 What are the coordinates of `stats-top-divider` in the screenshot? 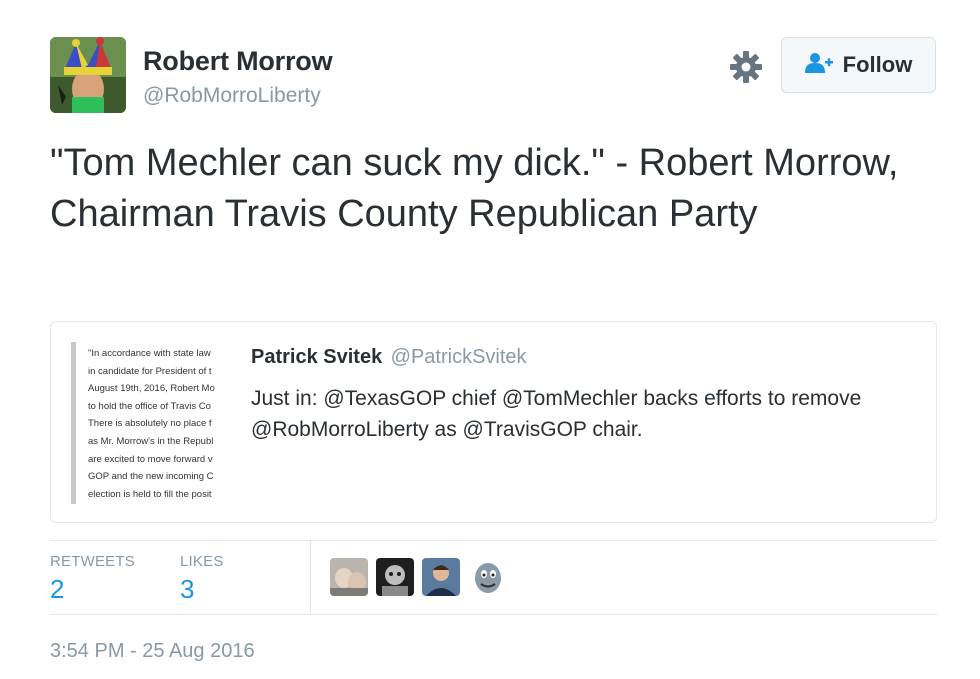 It's located at (493, 540).